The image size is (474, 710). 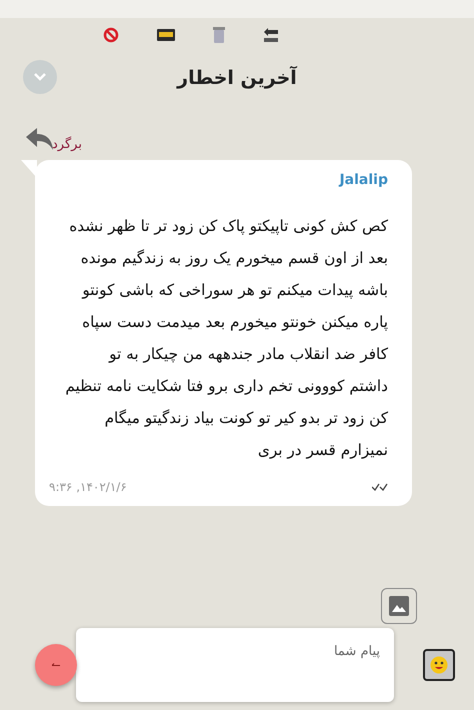 I want to click on back-link: برگرد, so click(x=67, y=144).